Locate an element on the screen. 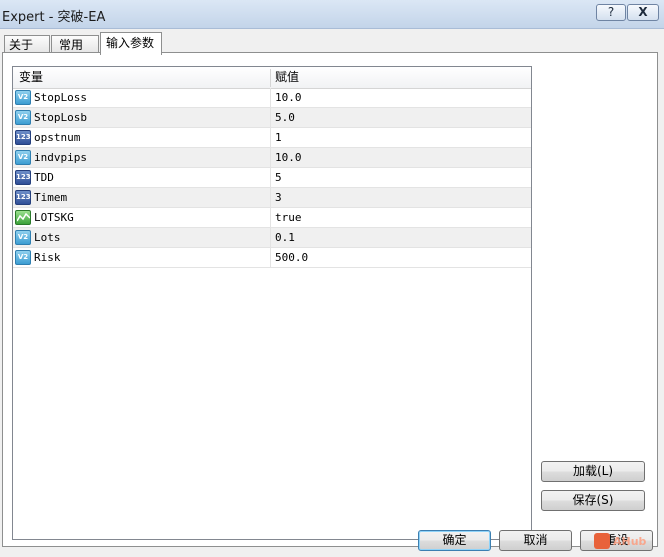 Image resolution: width=664 pixels, height=557 pixels. table-row: V2 StopLosb 5.0 is located at coordinates (272, 118).